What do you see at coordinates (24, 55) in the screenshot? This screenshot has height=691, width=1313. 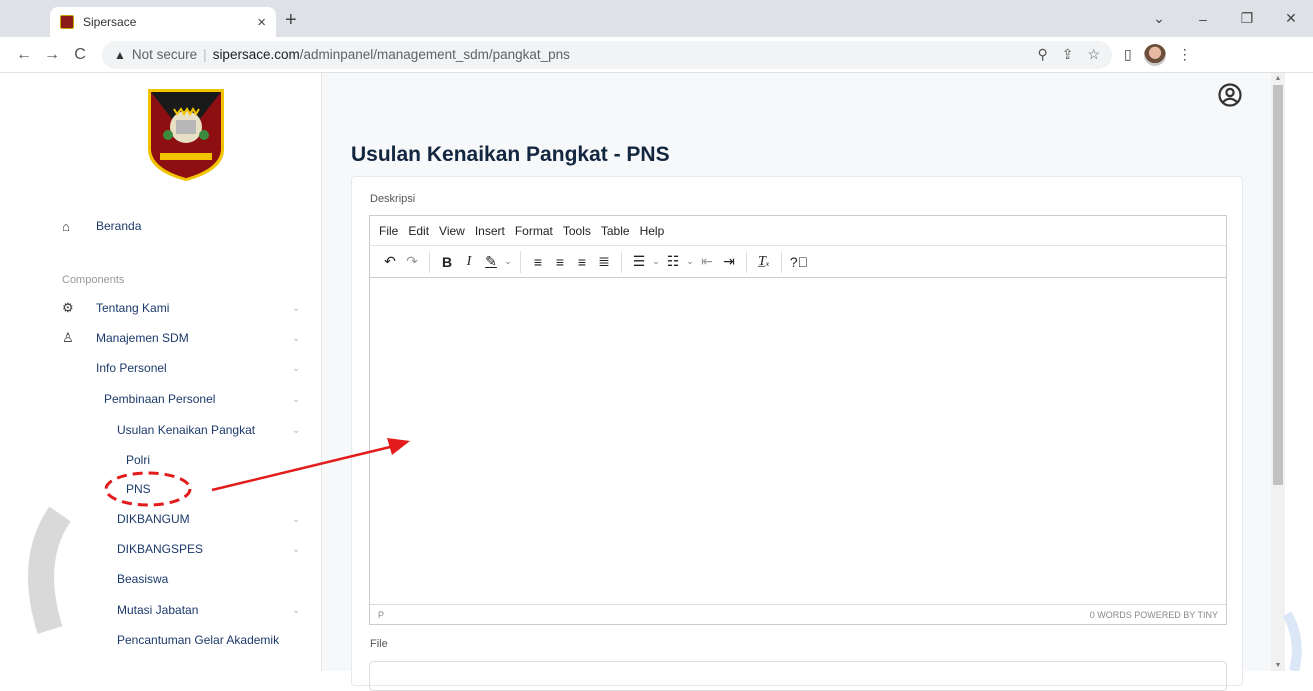 I see `back-button: ←` at bounding box center [24, 55].